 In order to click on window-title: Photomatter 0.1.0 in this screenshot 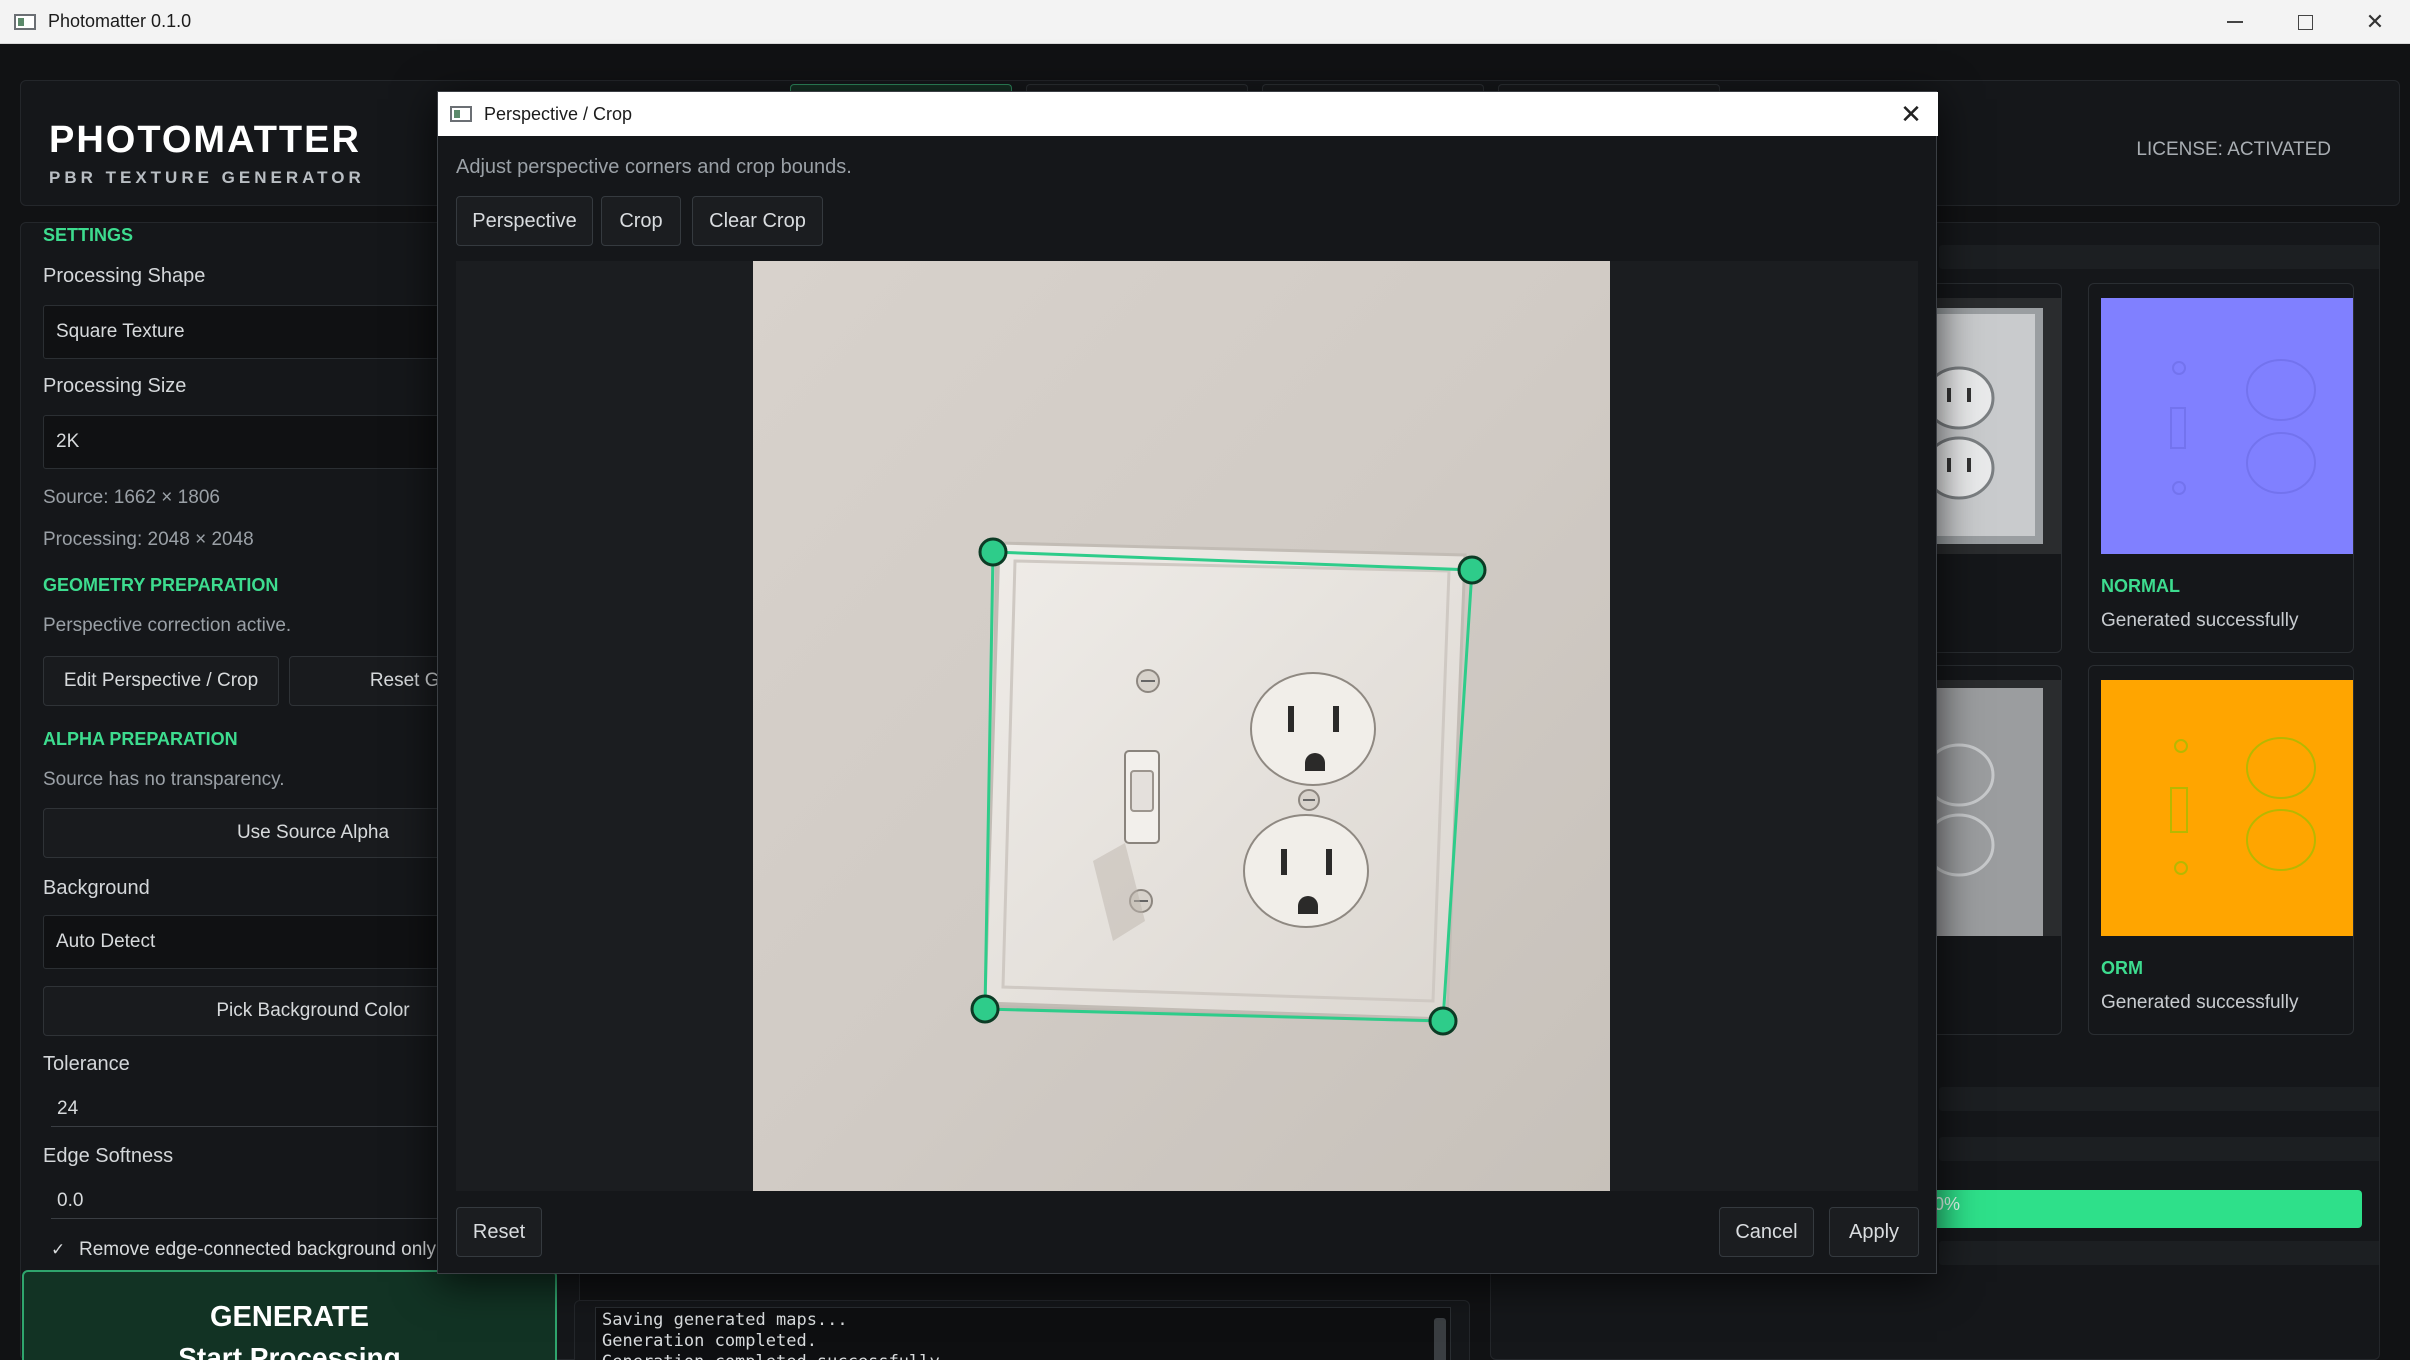, I will do `click(120, 21)`.